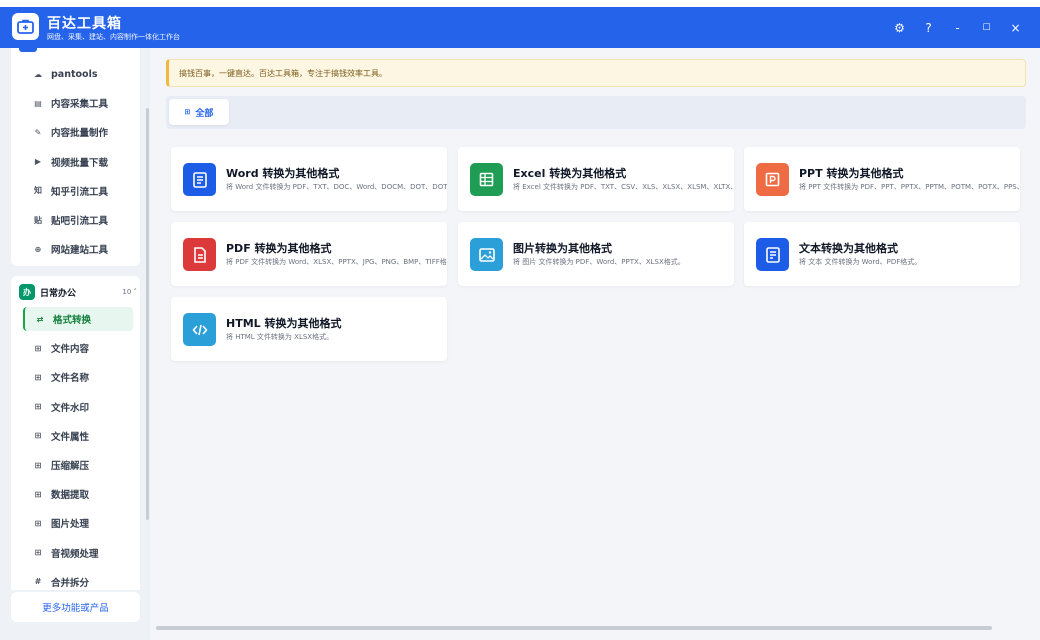 This screenshot has width=1040, height=640. I want to click on horizontal-scrollbar, so click(574, 628).